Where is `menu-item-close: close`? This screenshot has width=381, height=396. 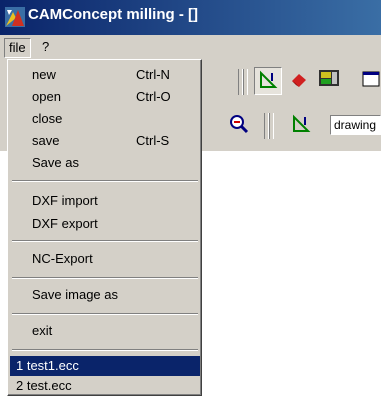 menu-item-close: close is located at coordinates (105, 119).